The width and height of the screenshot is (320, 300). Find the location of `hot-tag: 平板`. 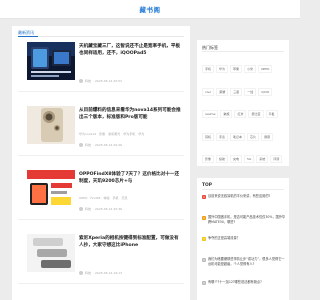

hot-tag: 平板 is located at coordinates (271, 114).